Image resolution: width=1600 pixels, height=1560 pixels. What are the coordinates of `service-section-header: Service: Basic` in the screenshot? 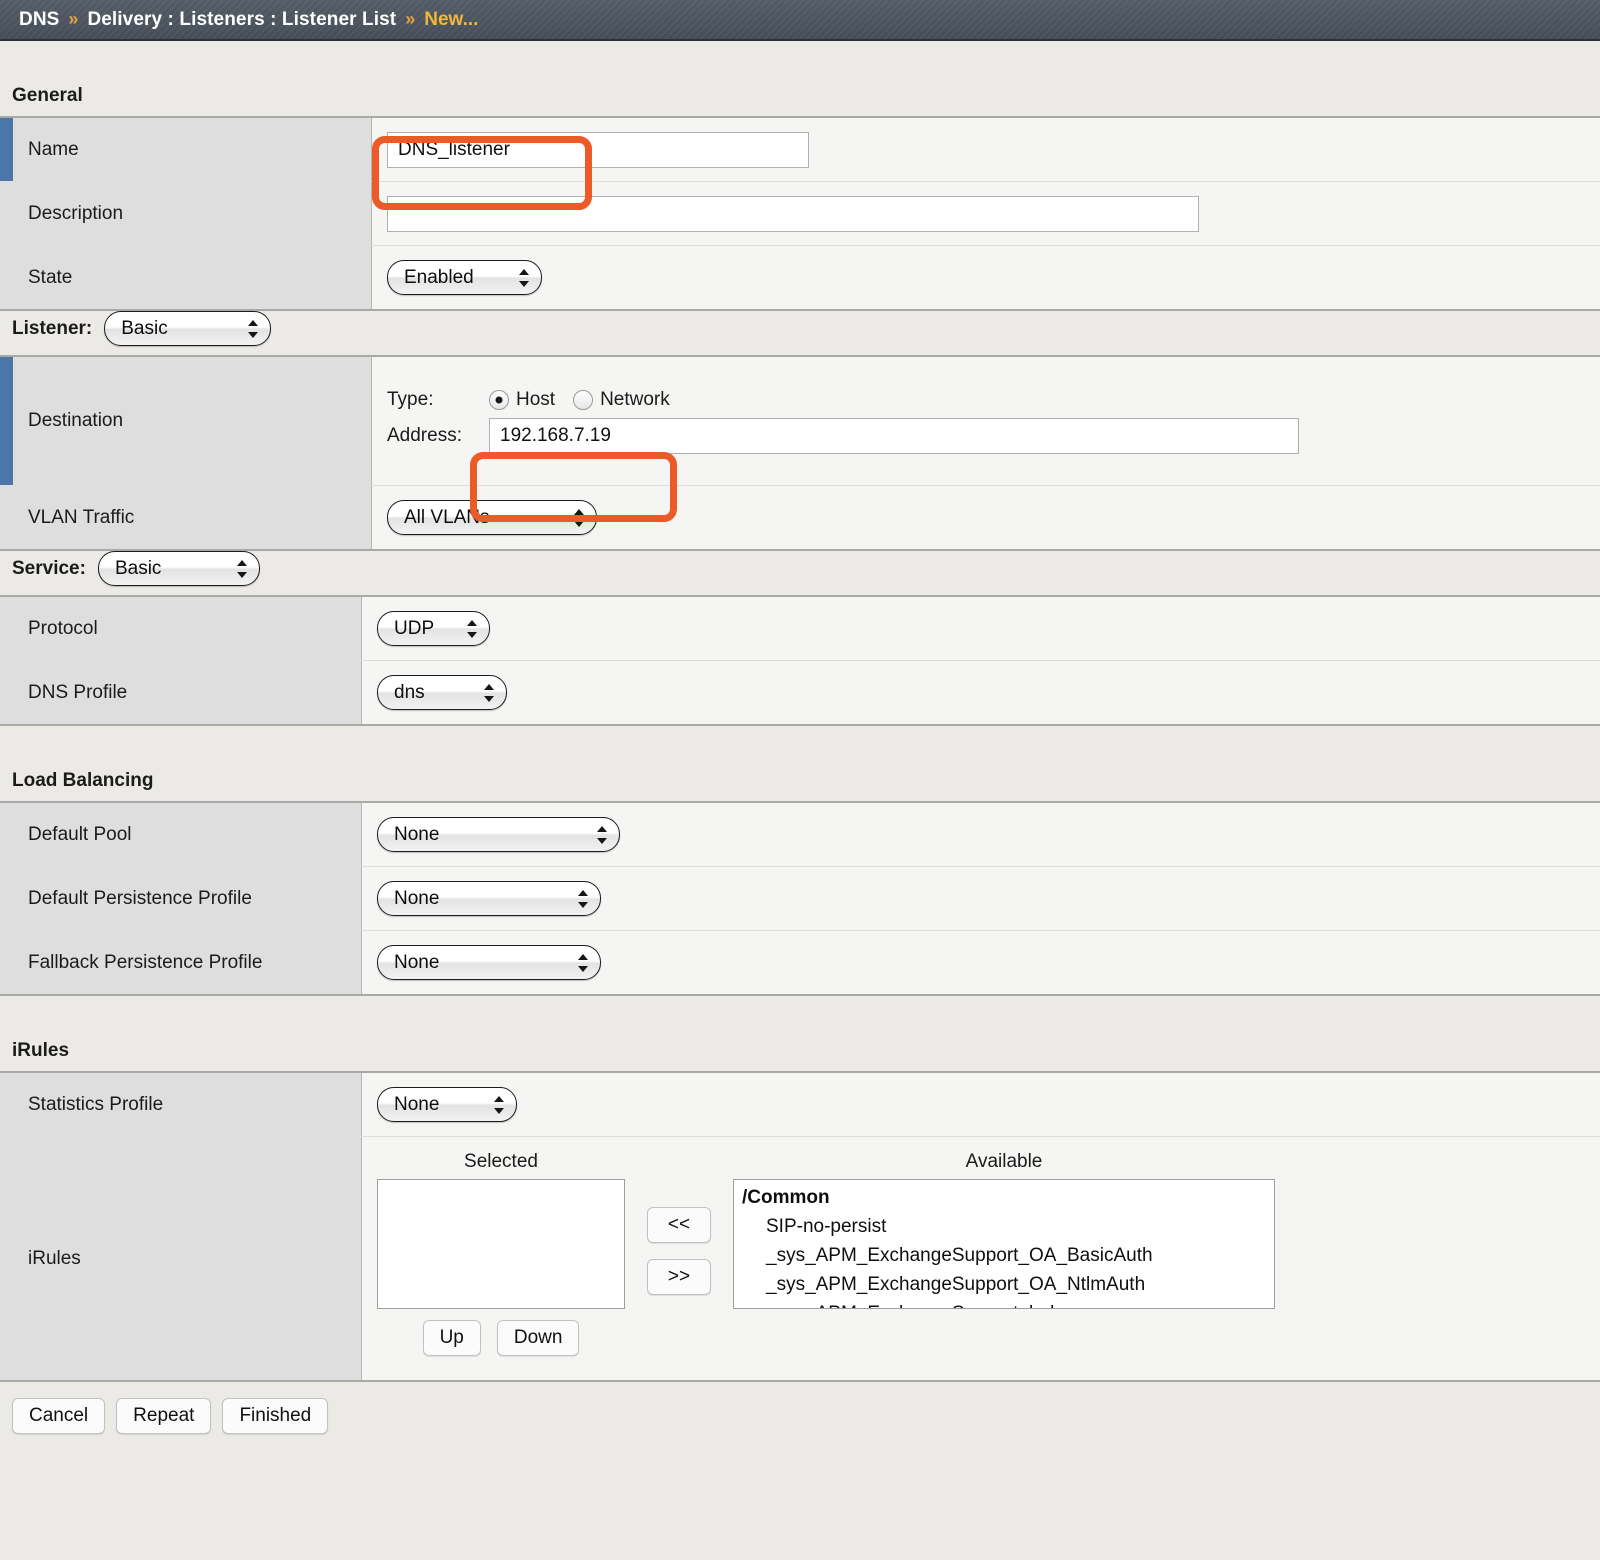 It's located at (800, 573).